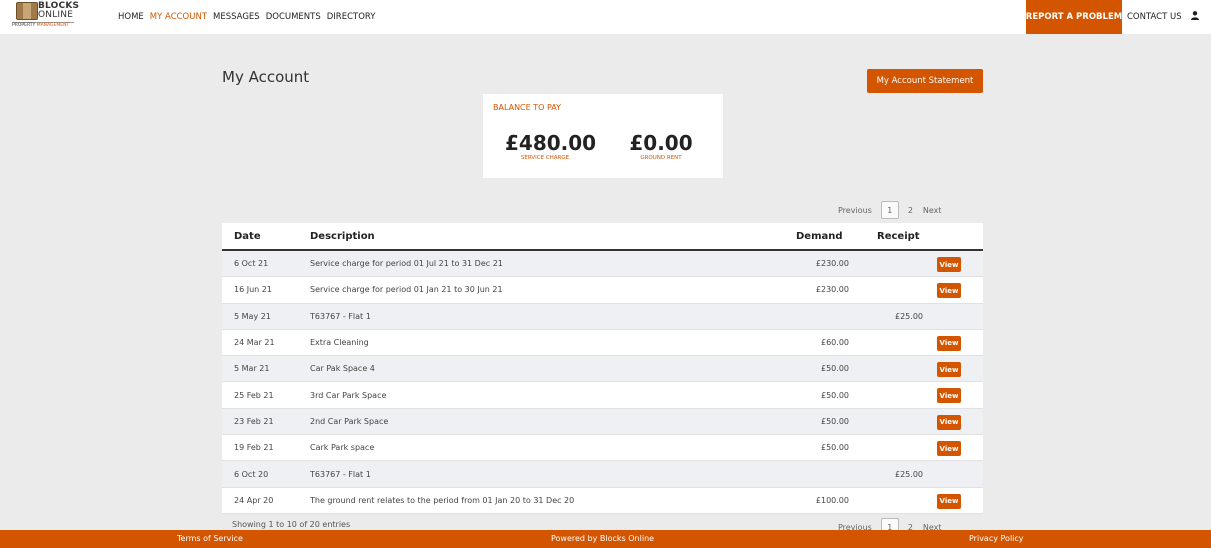  What do you see at coordinates (996, 538) in the screenshot?
I see `privacy-link: Privacy Policy` at bounding box center [996, 538].